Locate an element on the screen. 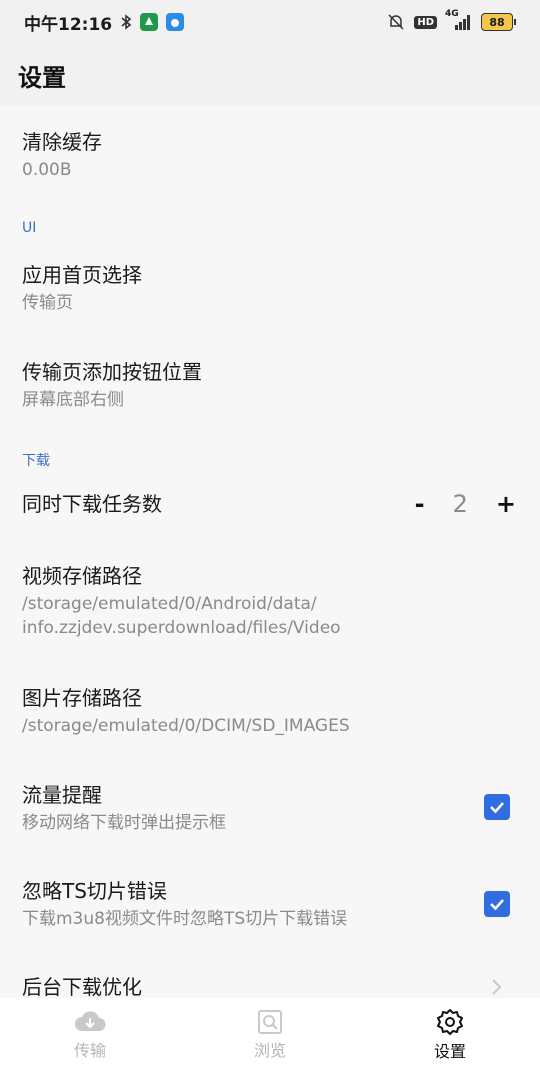 The height and width of the screenshot is (1072, 540). status-bar: 中午12:16 HD 4G 88 is located at coordinates (270, 22).